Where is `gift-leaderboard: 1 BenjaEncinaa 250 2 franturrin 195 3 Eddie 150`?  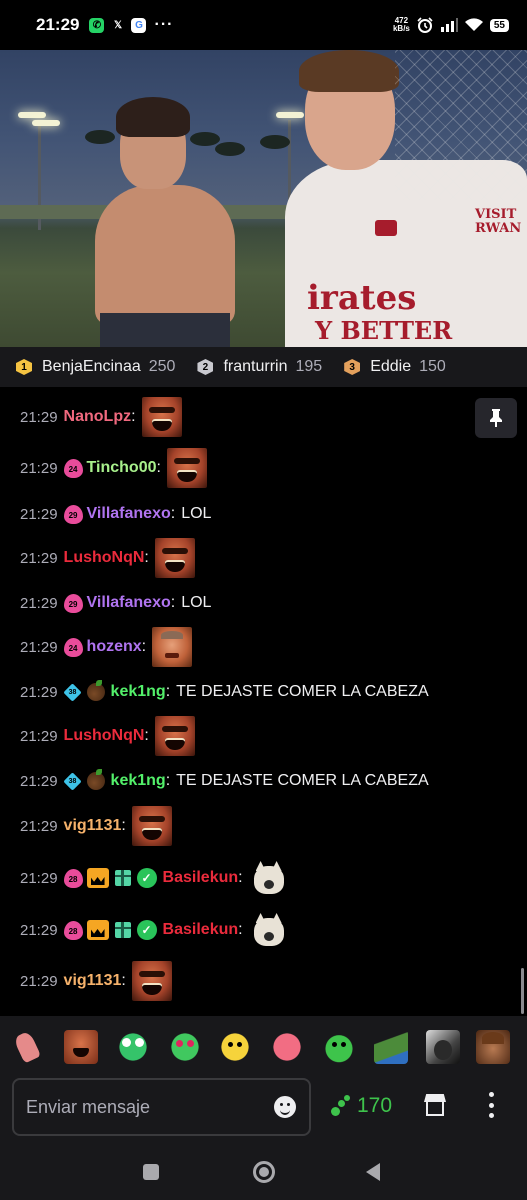
gift-leaderboard: 1 BenjaEncinaa 250 2 franturrin 195 3 Eddie 150 is located at coordinates (263, 367).